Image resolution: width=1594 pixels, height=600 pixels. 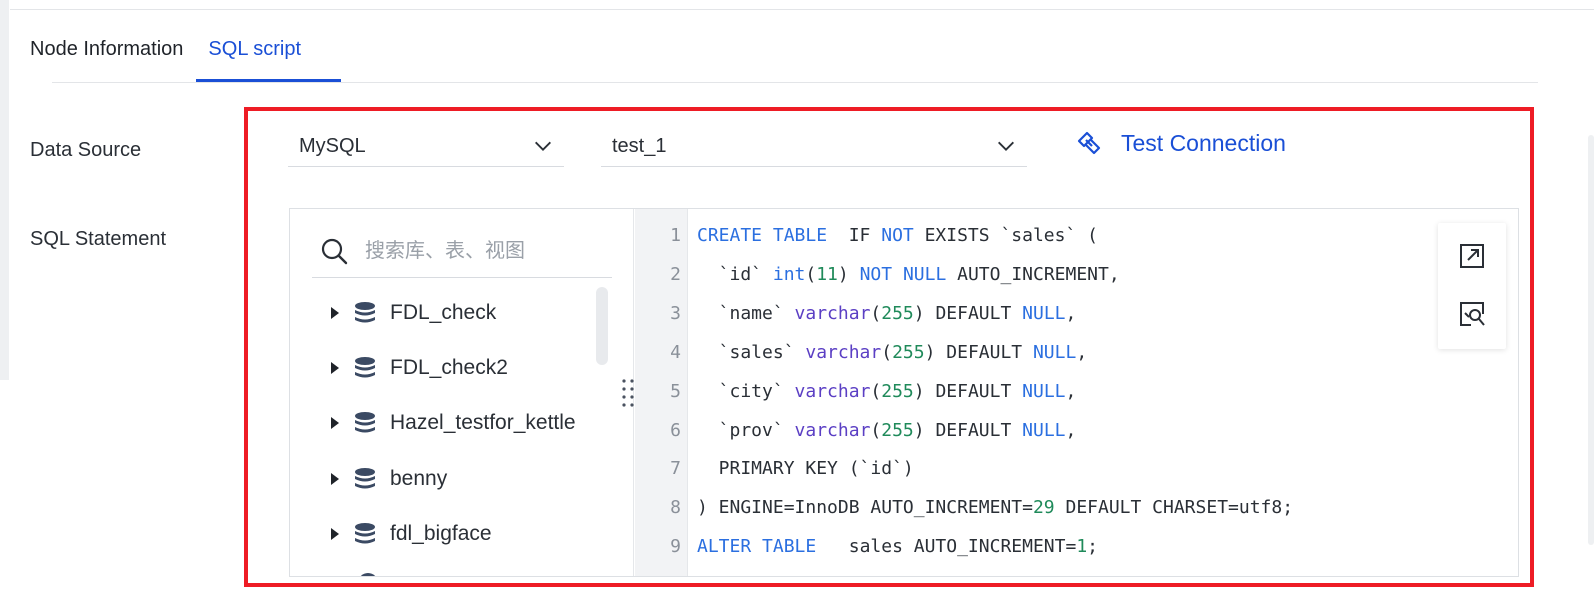 I want to click on data-source-label: Data Source, so click(x=86, y=150).